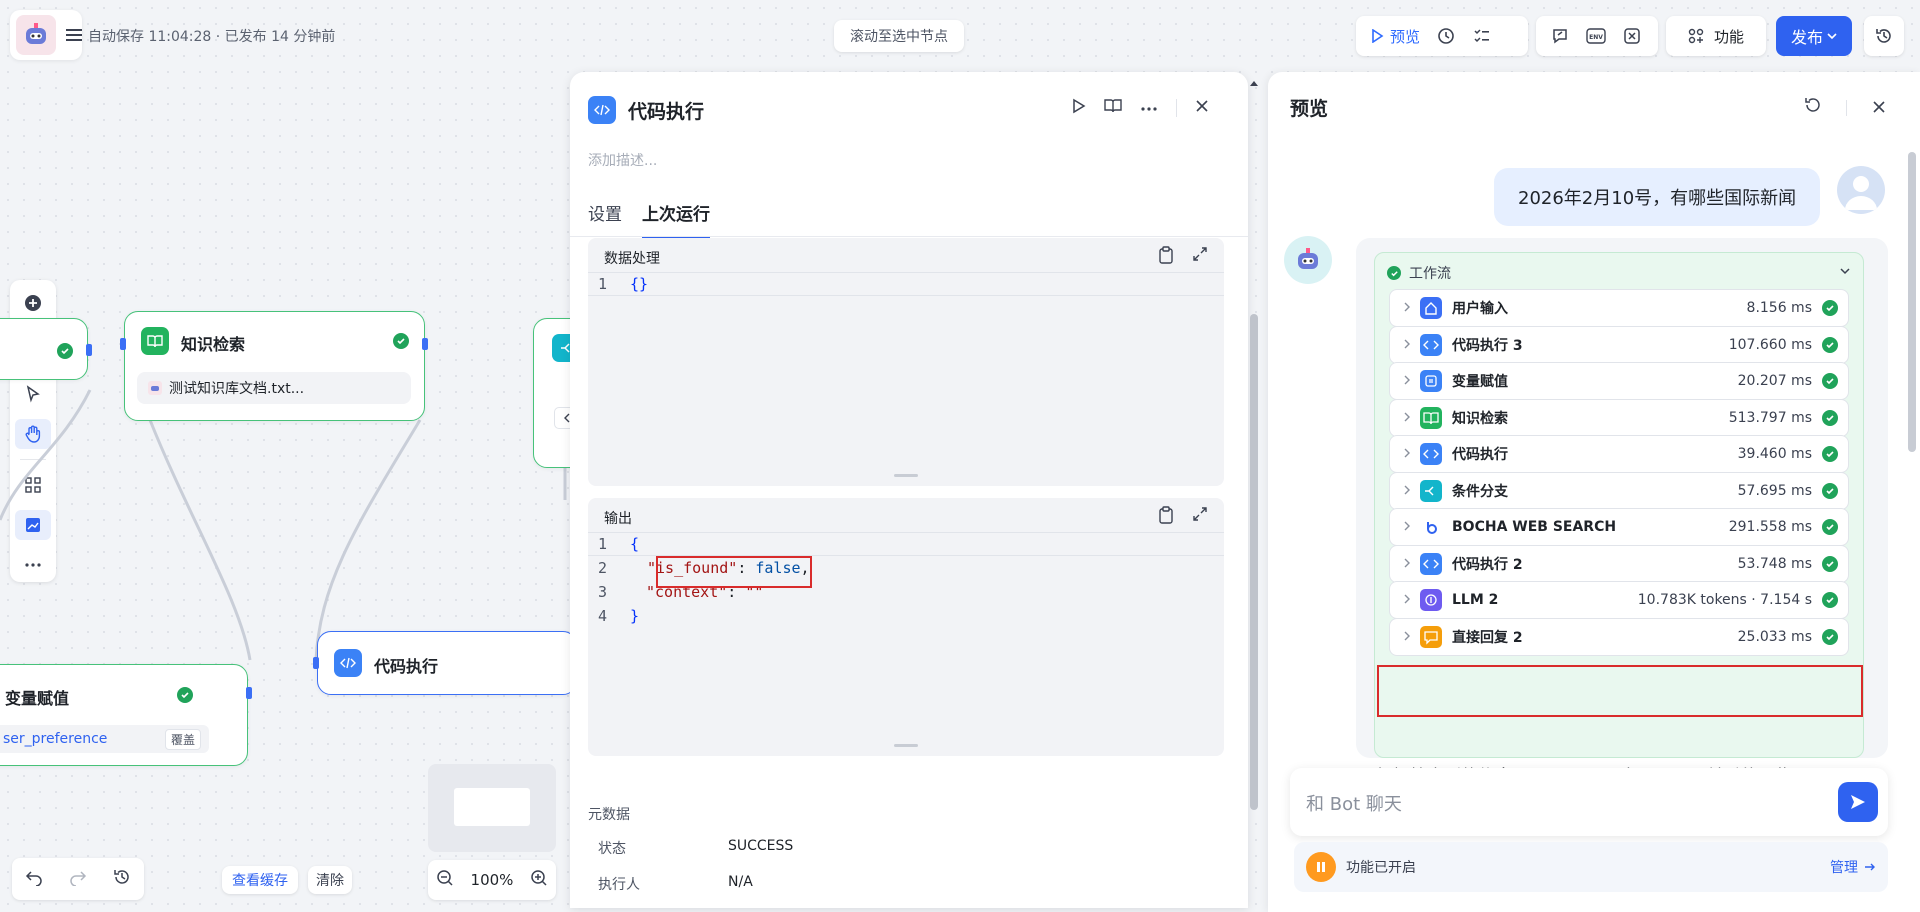 The image size is (1920, 912). What do you see at coordinates (1487, 564) in the screenshot?
I see `step-name: 代码执行 2` at bounding box center [1487, 564].